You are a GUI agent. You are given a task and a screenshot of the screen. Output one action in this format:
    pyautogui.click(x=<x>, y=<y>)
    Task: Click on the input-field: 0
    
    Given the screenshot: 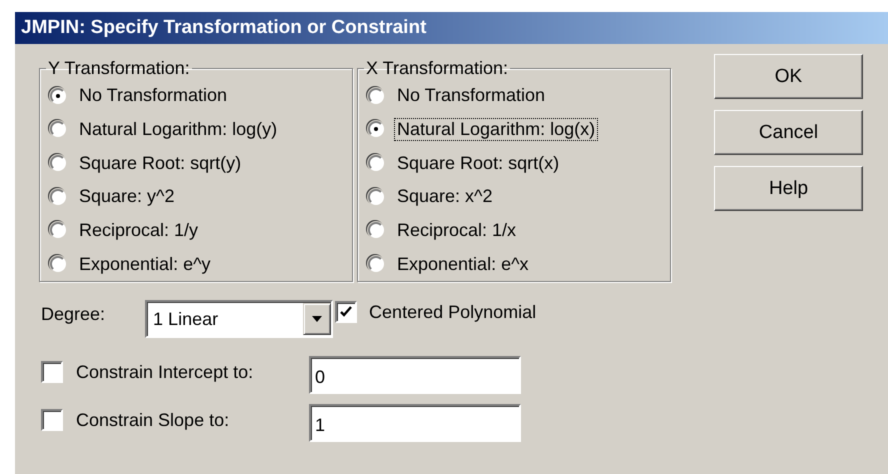 What is the action you would take?
    pyautogui.click(x=415, y=375)
    